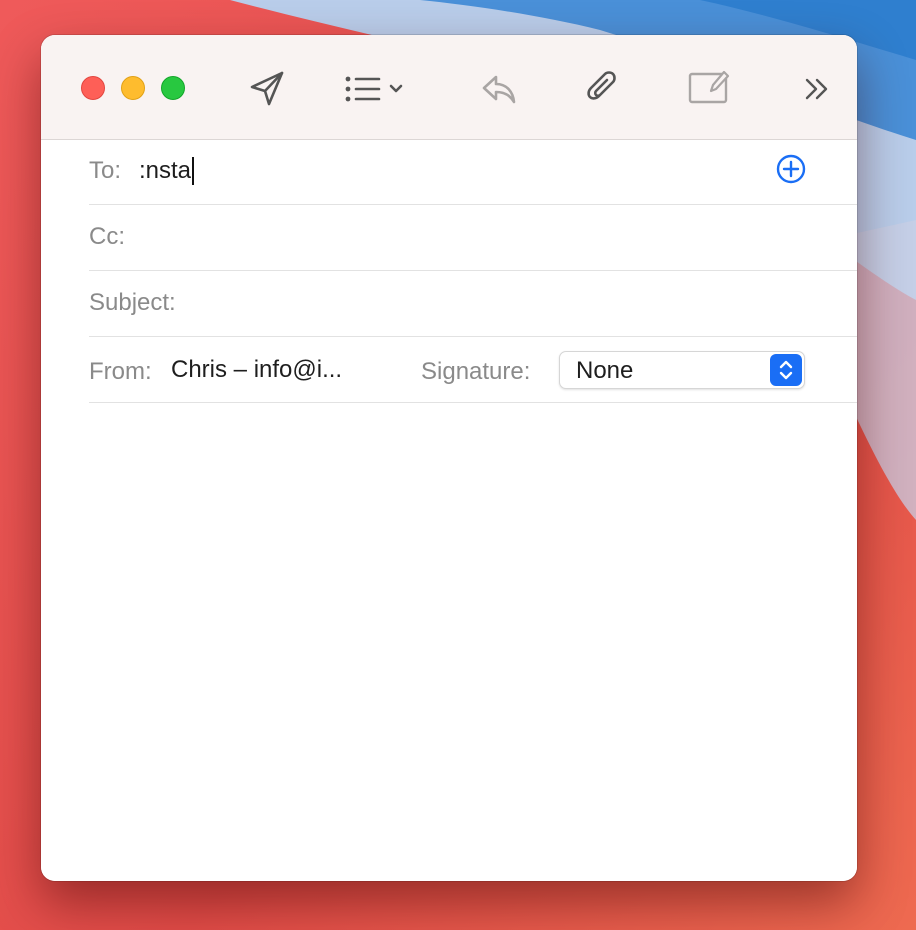 This screenshot has width=916, height=930. I want to click on close-button, so click(93, 88).